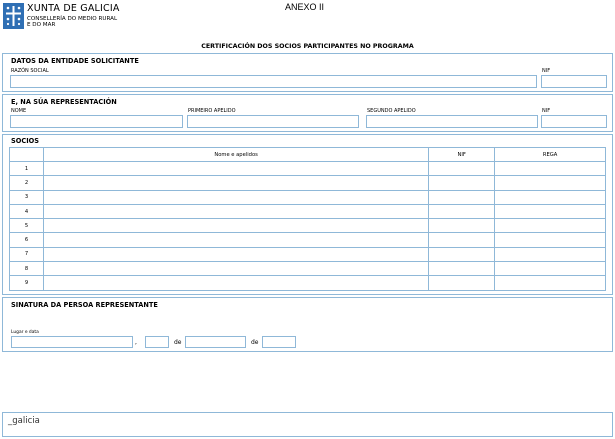 The image size is (615, 439). I want to click on row-number: 2, so click(26, 183).